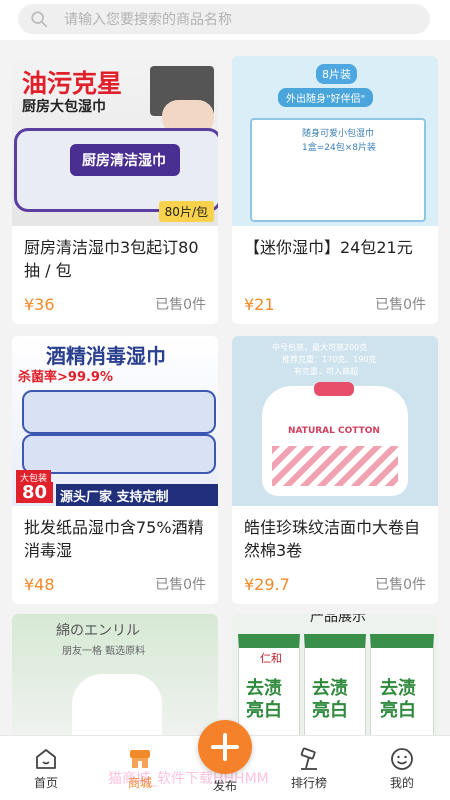  What do you see at coordinates (308, 783) in the screenshot?
I see `tab-ranking-label: 排行榜` at bounding box center [308, 783].